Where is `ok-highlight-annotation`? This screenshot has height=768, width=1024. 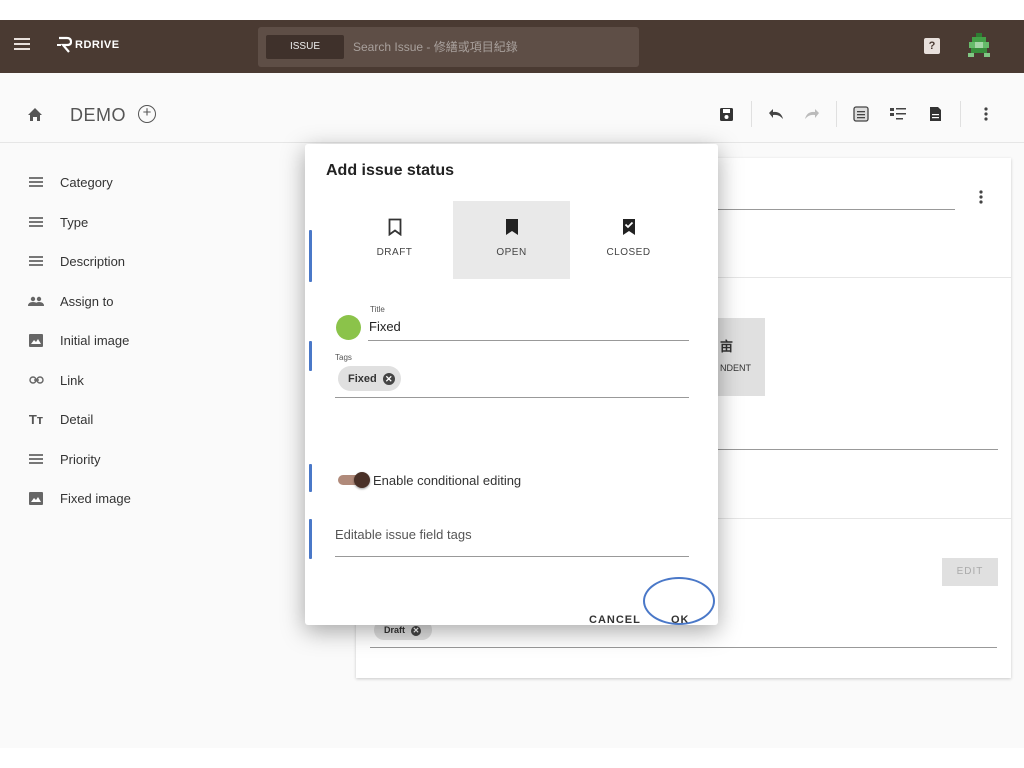 ok-highlight-annotation is located at coordinates (679, 601).